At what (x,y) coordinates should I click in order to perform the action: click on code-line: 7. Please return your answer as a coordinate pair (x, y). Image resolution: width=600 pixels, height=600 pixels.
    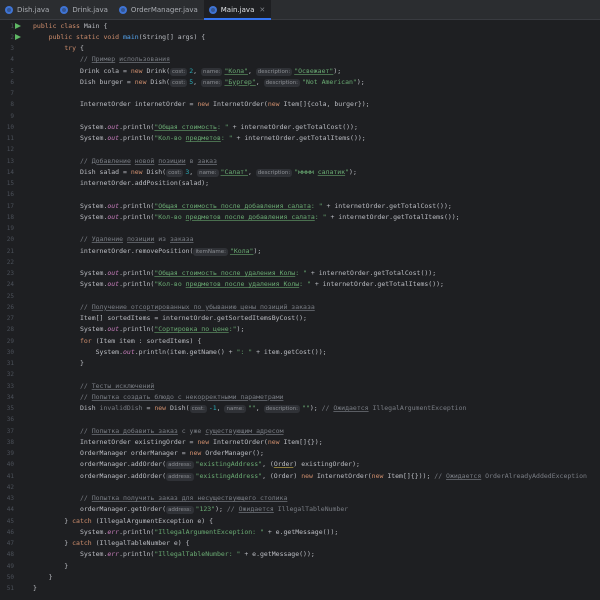
    Looking at the image, I should click on (300, 93).